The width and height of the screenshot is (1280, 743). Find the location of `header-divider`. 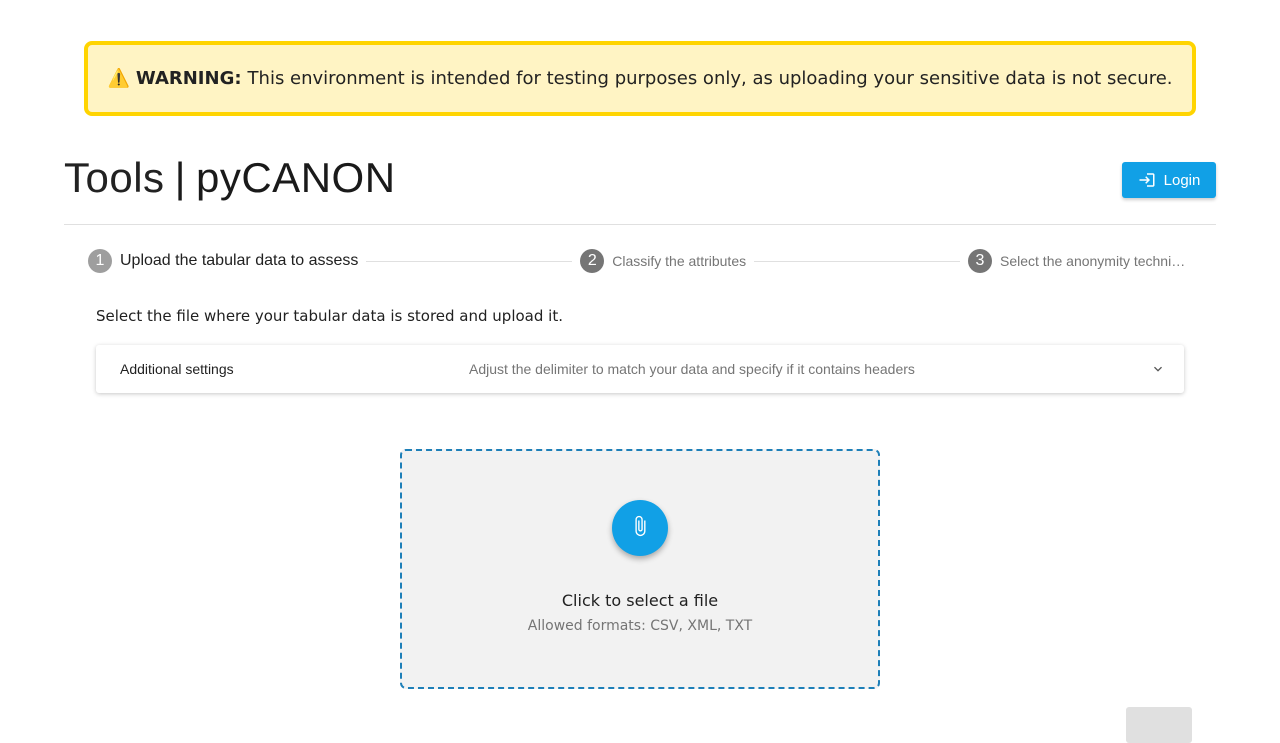

header-divider is located at coordinates (640, 224).